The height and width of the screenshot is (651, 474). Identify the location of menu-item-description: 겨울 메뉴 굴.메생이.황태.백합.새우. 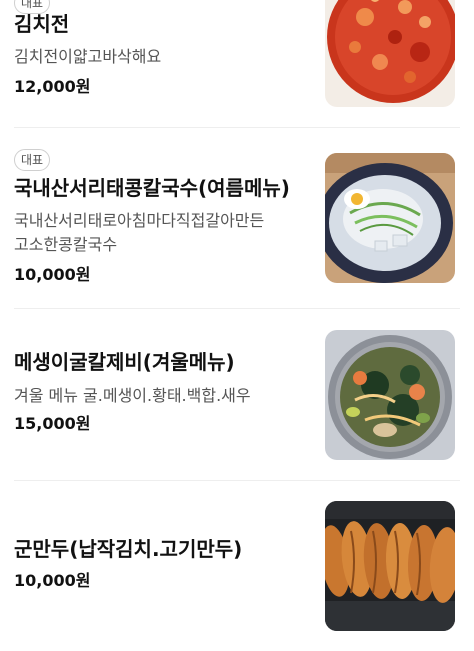
(132, 395).